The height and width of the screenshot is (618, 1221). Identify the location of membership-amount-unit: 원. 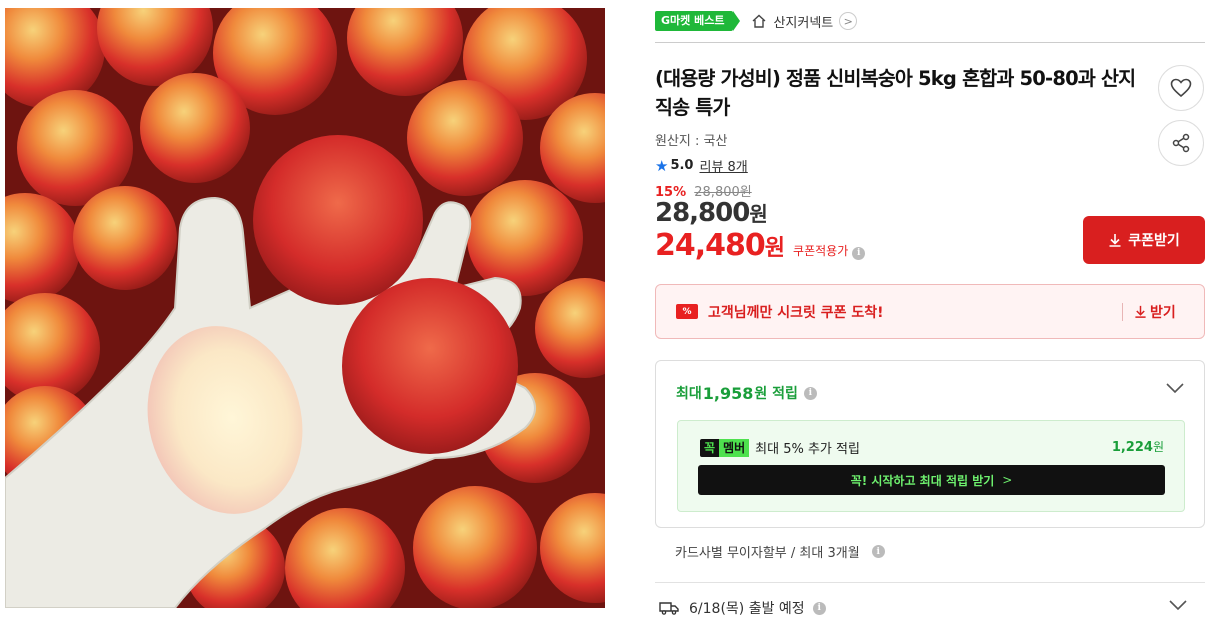
(1158, 447).